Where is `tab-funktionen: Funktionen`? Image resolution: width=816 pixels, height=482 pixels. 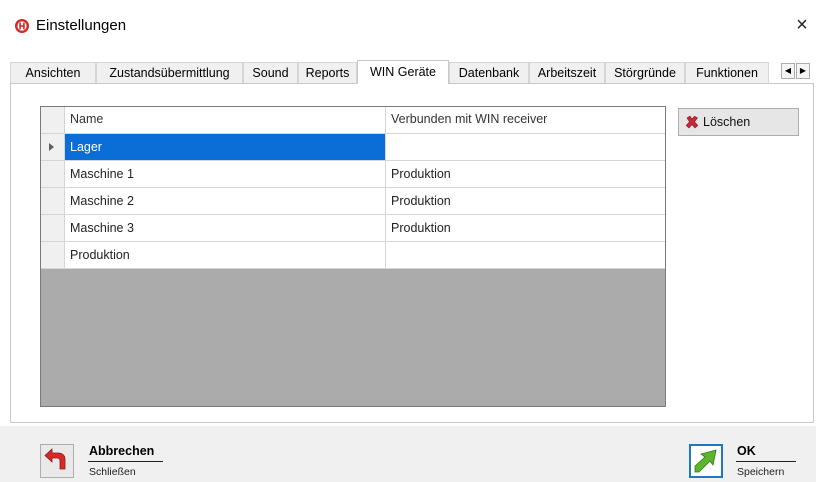
tab-funktionen: Funktionen is located at coordinates (727, 72).